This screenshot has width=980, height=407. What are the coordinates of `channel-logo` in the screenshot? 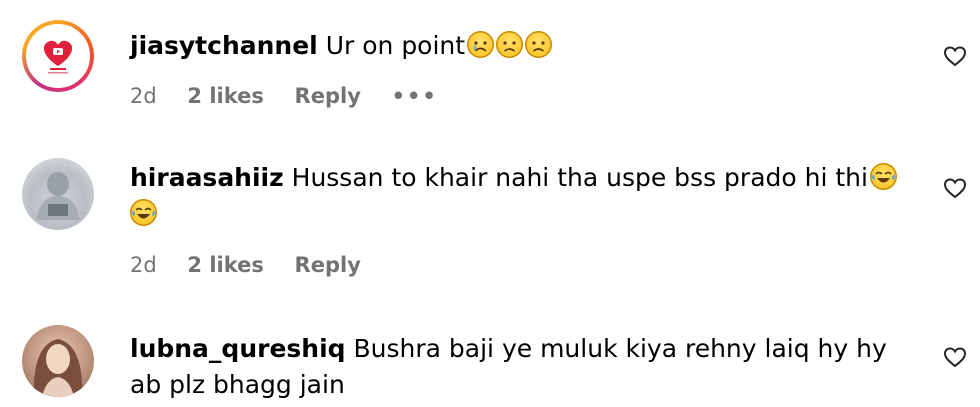 It's located at (58, 56).